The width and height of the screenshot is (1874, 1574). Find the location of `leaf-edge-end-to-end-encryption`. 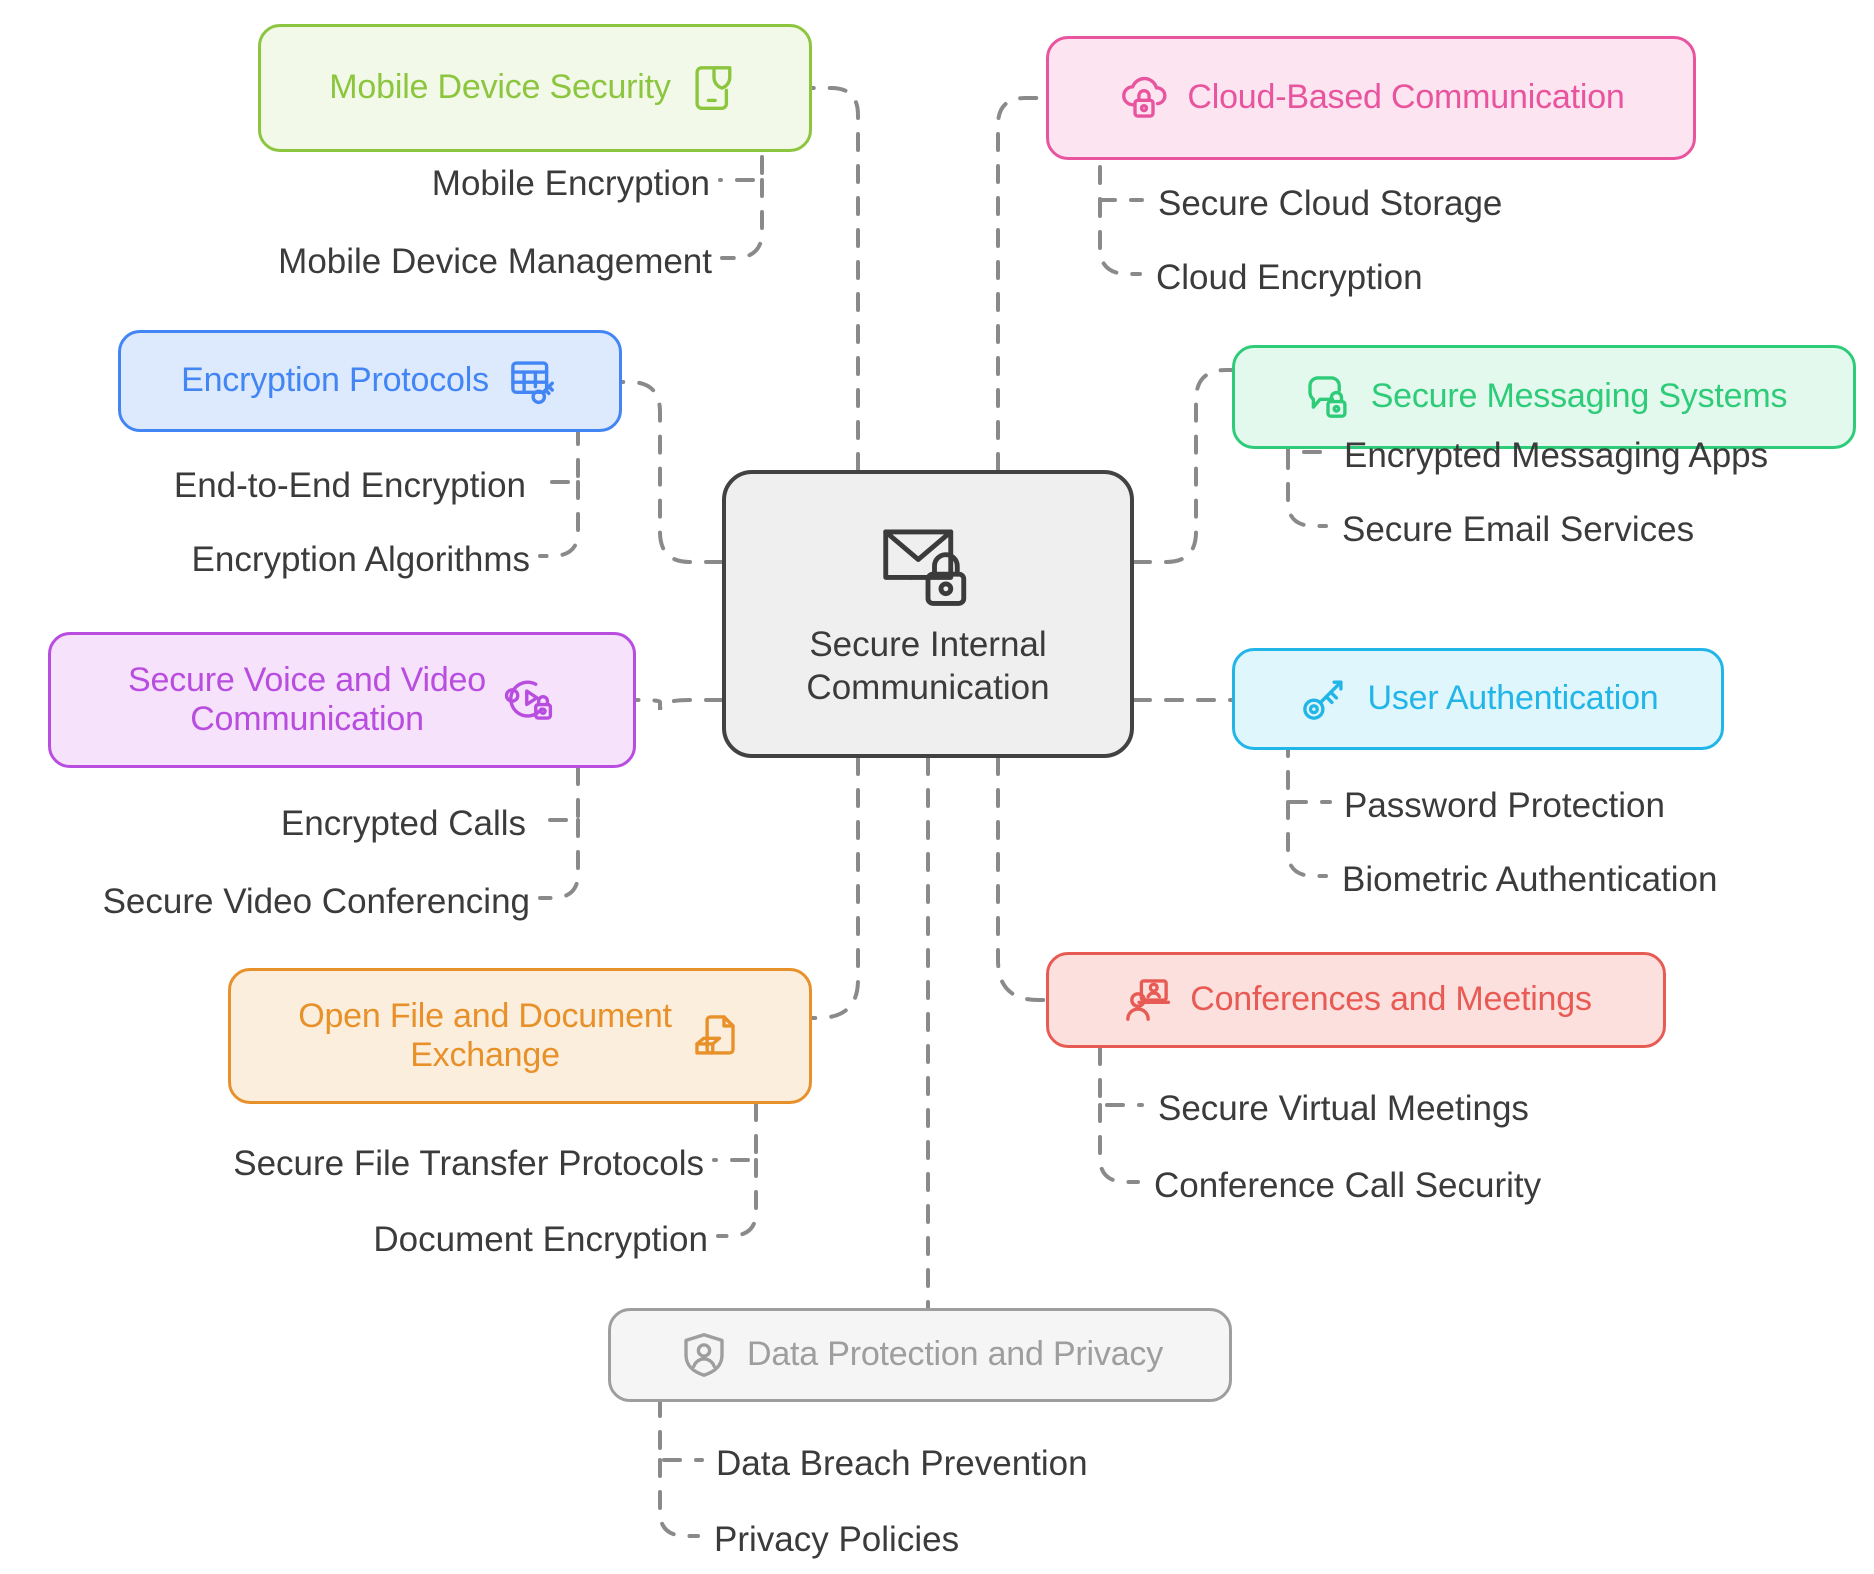

leaf-edge-end-to-end-encryption is located at coordinates (557, 455).